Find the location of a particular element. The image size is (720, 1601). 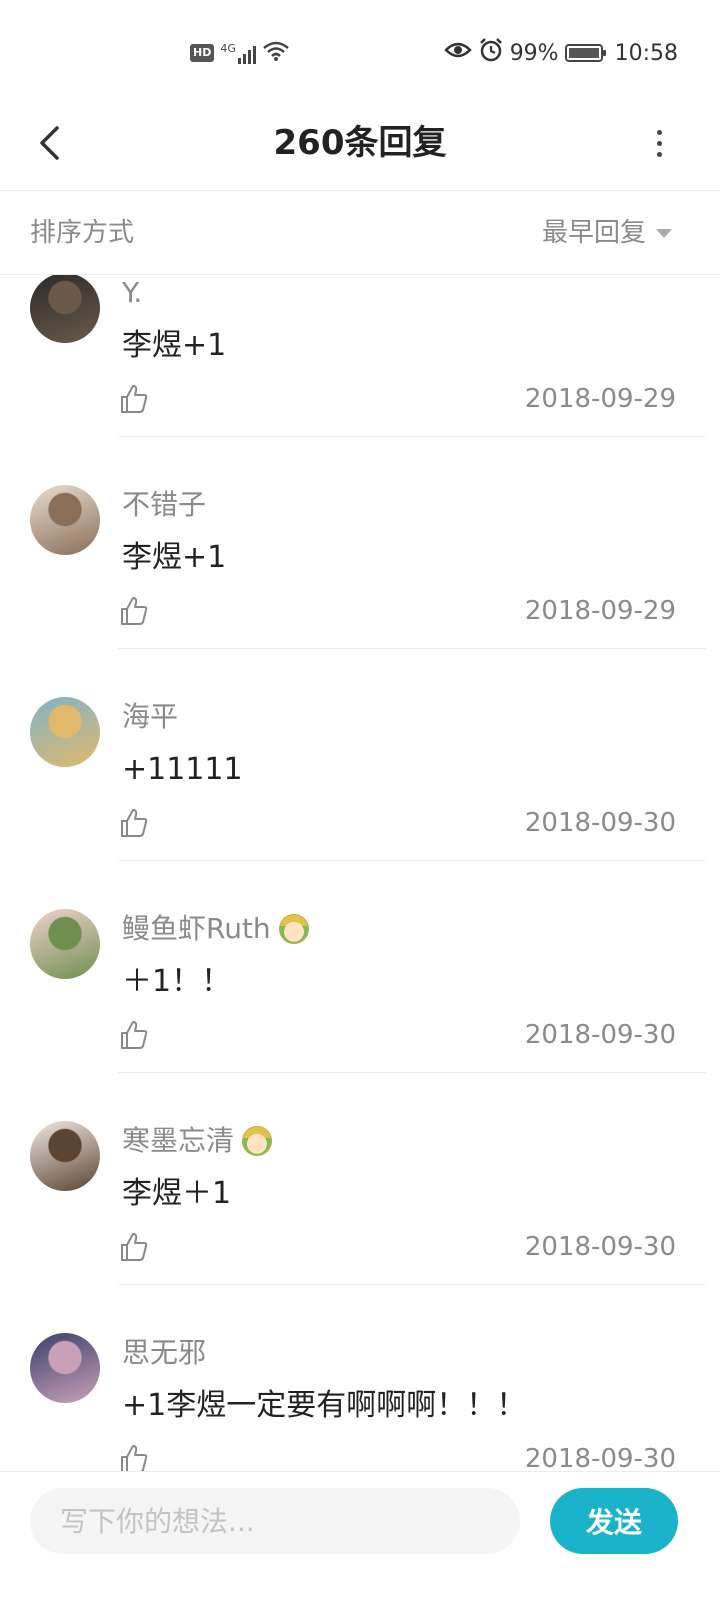

comment-text: 李煜＋1 is located at coordinates (177, 1193).